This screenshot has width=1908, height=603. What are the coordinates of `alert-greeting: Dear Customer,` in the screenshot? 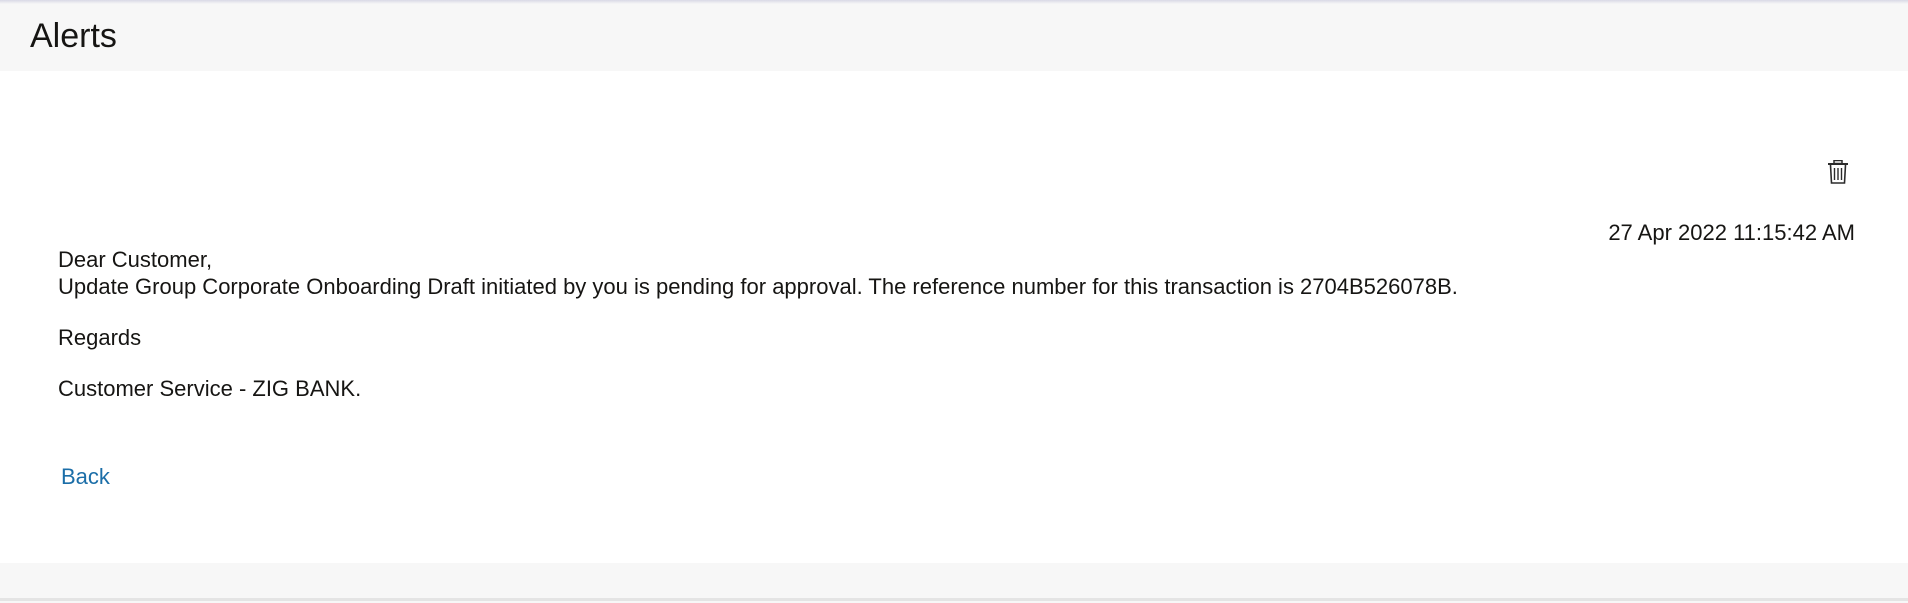 It's located at (135, 259).